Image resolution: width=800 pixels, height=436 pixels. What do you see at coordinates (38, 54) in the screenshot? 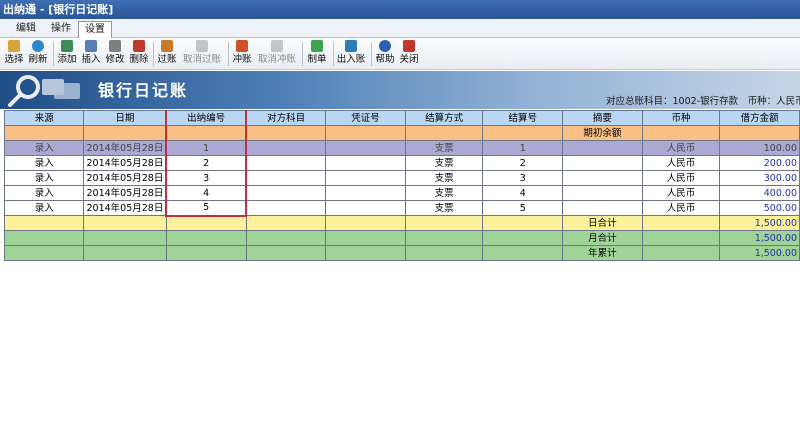
I see `refresh-button: 刷新` at bounding box center [38, 54].